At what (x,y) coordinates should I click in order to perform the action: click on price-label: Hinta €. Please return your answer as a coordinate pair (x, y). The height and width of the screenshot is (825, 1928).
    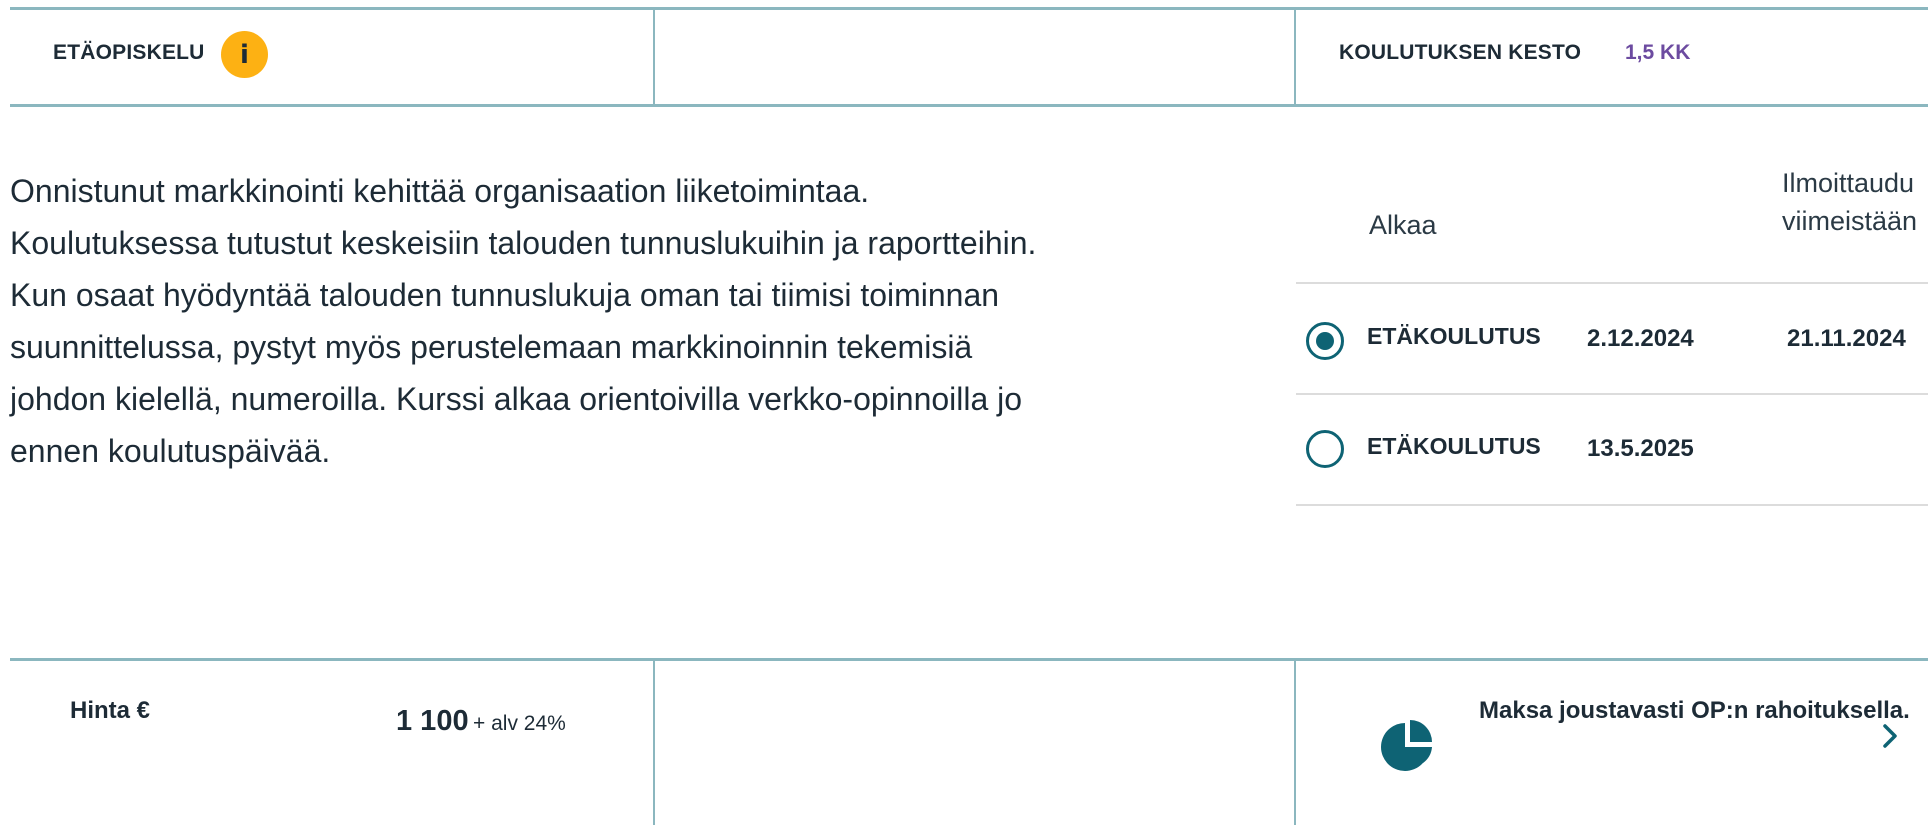
    Looking at the image, I should click on (110, 710).